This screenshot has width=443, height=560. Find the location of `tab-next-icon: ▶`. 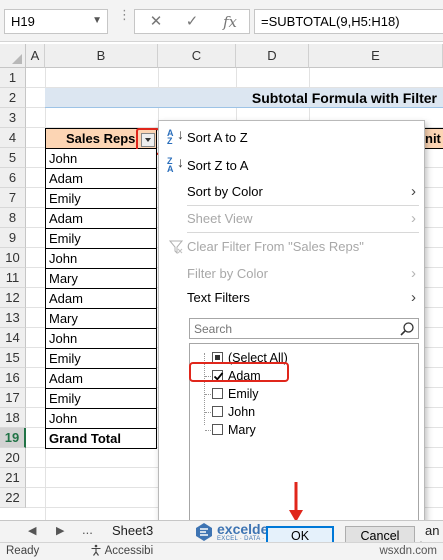

tab-next-icon: ▶ is located at coordinates (60, 530).